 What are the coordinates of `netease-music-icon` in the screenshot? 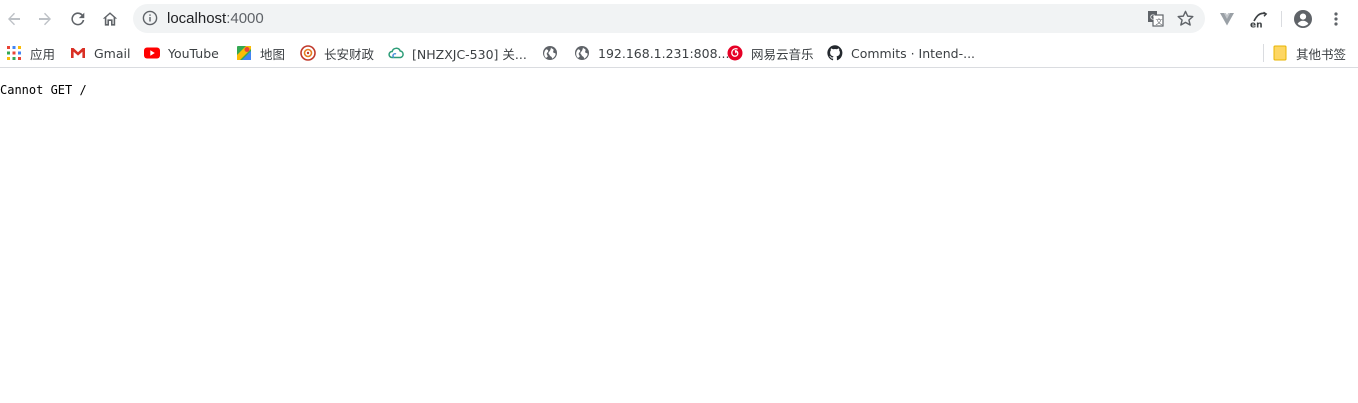 It's located at (735, 53).